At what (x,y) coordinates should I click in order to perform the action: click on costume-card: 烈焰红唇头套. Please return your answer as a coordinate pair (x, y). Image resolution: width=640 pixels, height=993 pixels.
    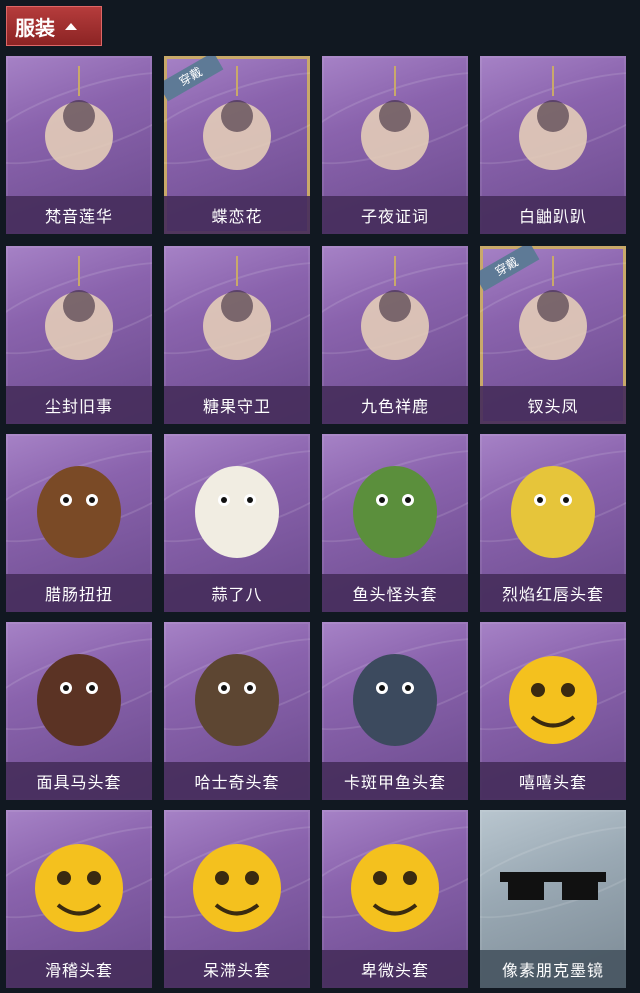
    Looking at the image, I should click on (553, 523).